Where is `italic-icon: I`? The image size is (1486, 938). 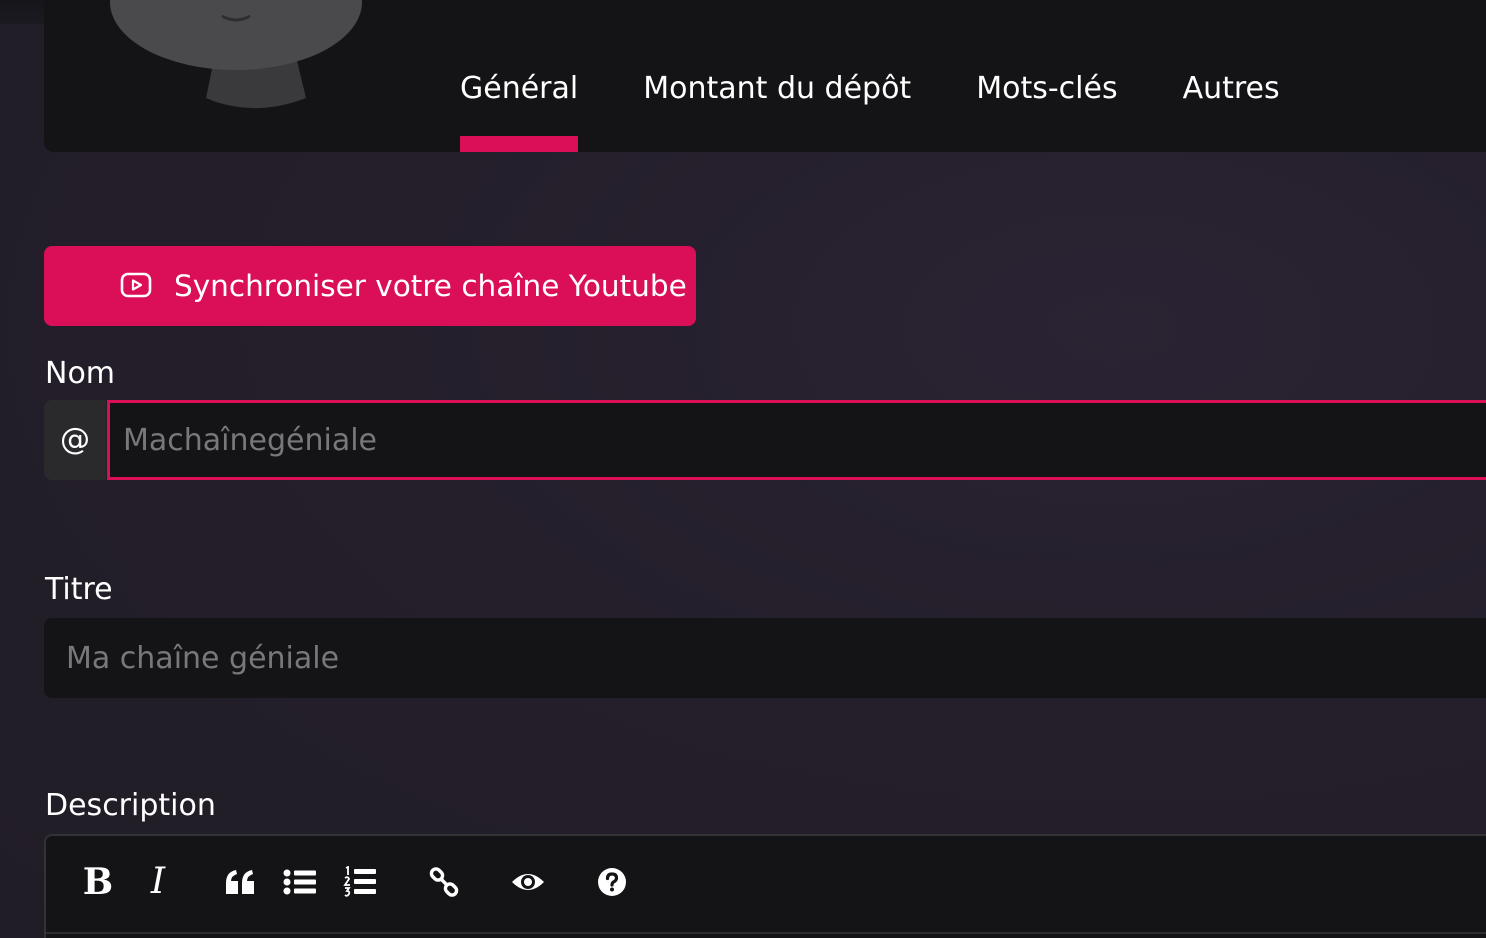
italic-icon: I is located at coordinates (158, 882).